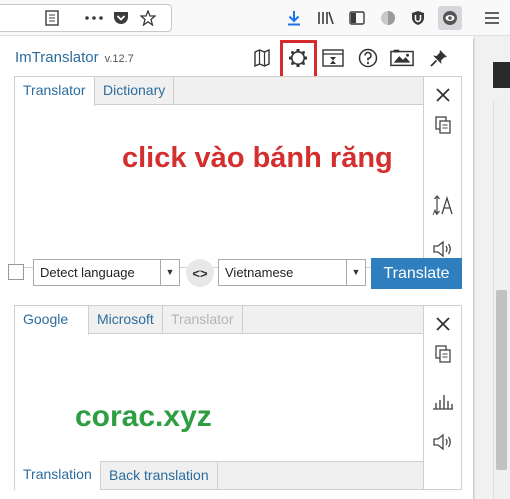 The image size is (510, 499). Describe the element at coordinates (388, 18) in the screenshot. I see `extension-icon` at that location.